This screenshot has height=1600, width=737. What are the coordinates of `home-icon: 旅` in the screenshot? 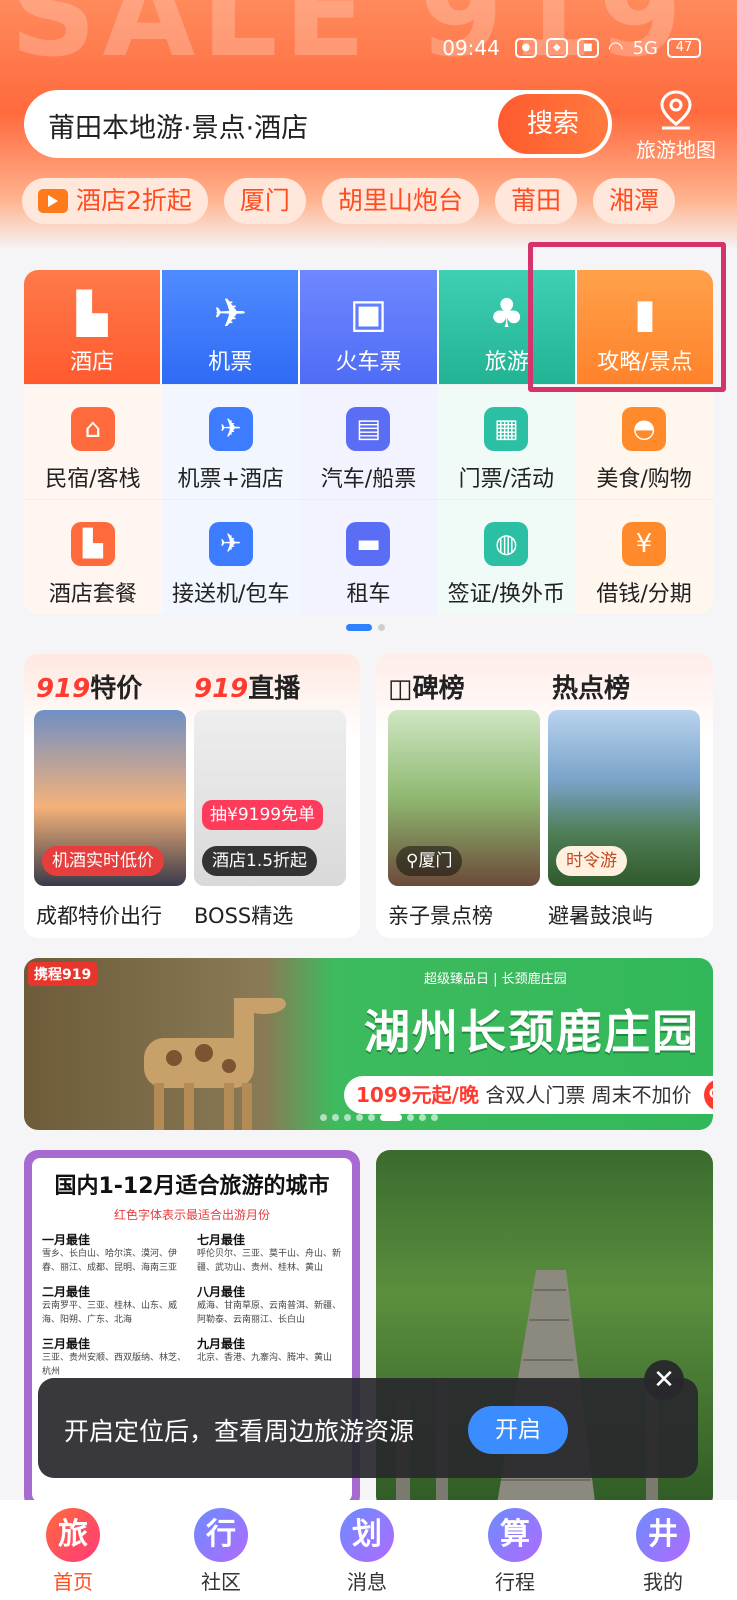 It's located at (73, 1535).